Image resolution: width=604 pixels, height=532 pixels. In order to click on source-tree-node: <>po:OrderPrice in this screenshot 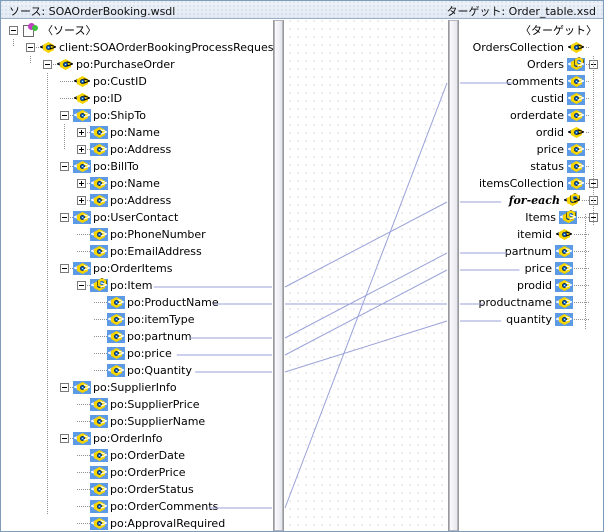, I will do `click(136, 472)`.